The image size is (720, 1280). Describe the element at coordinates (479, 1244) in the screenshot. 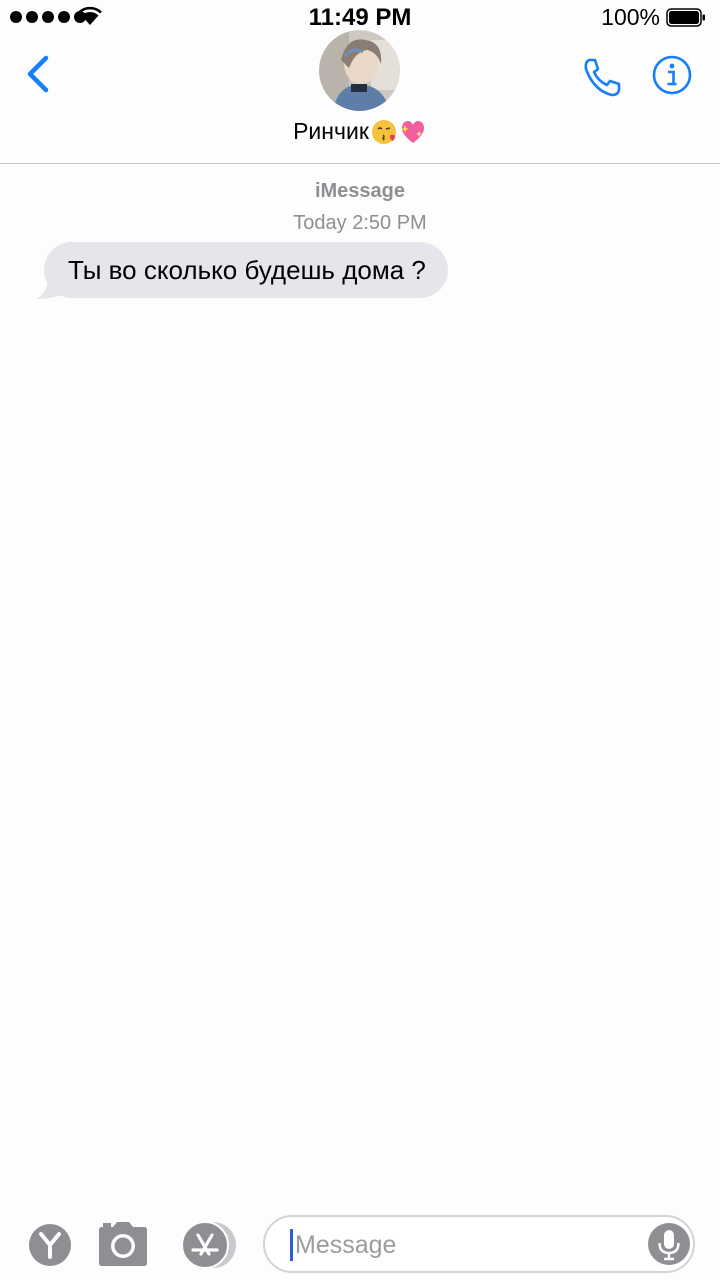

I see `message-input: Message` at that location.